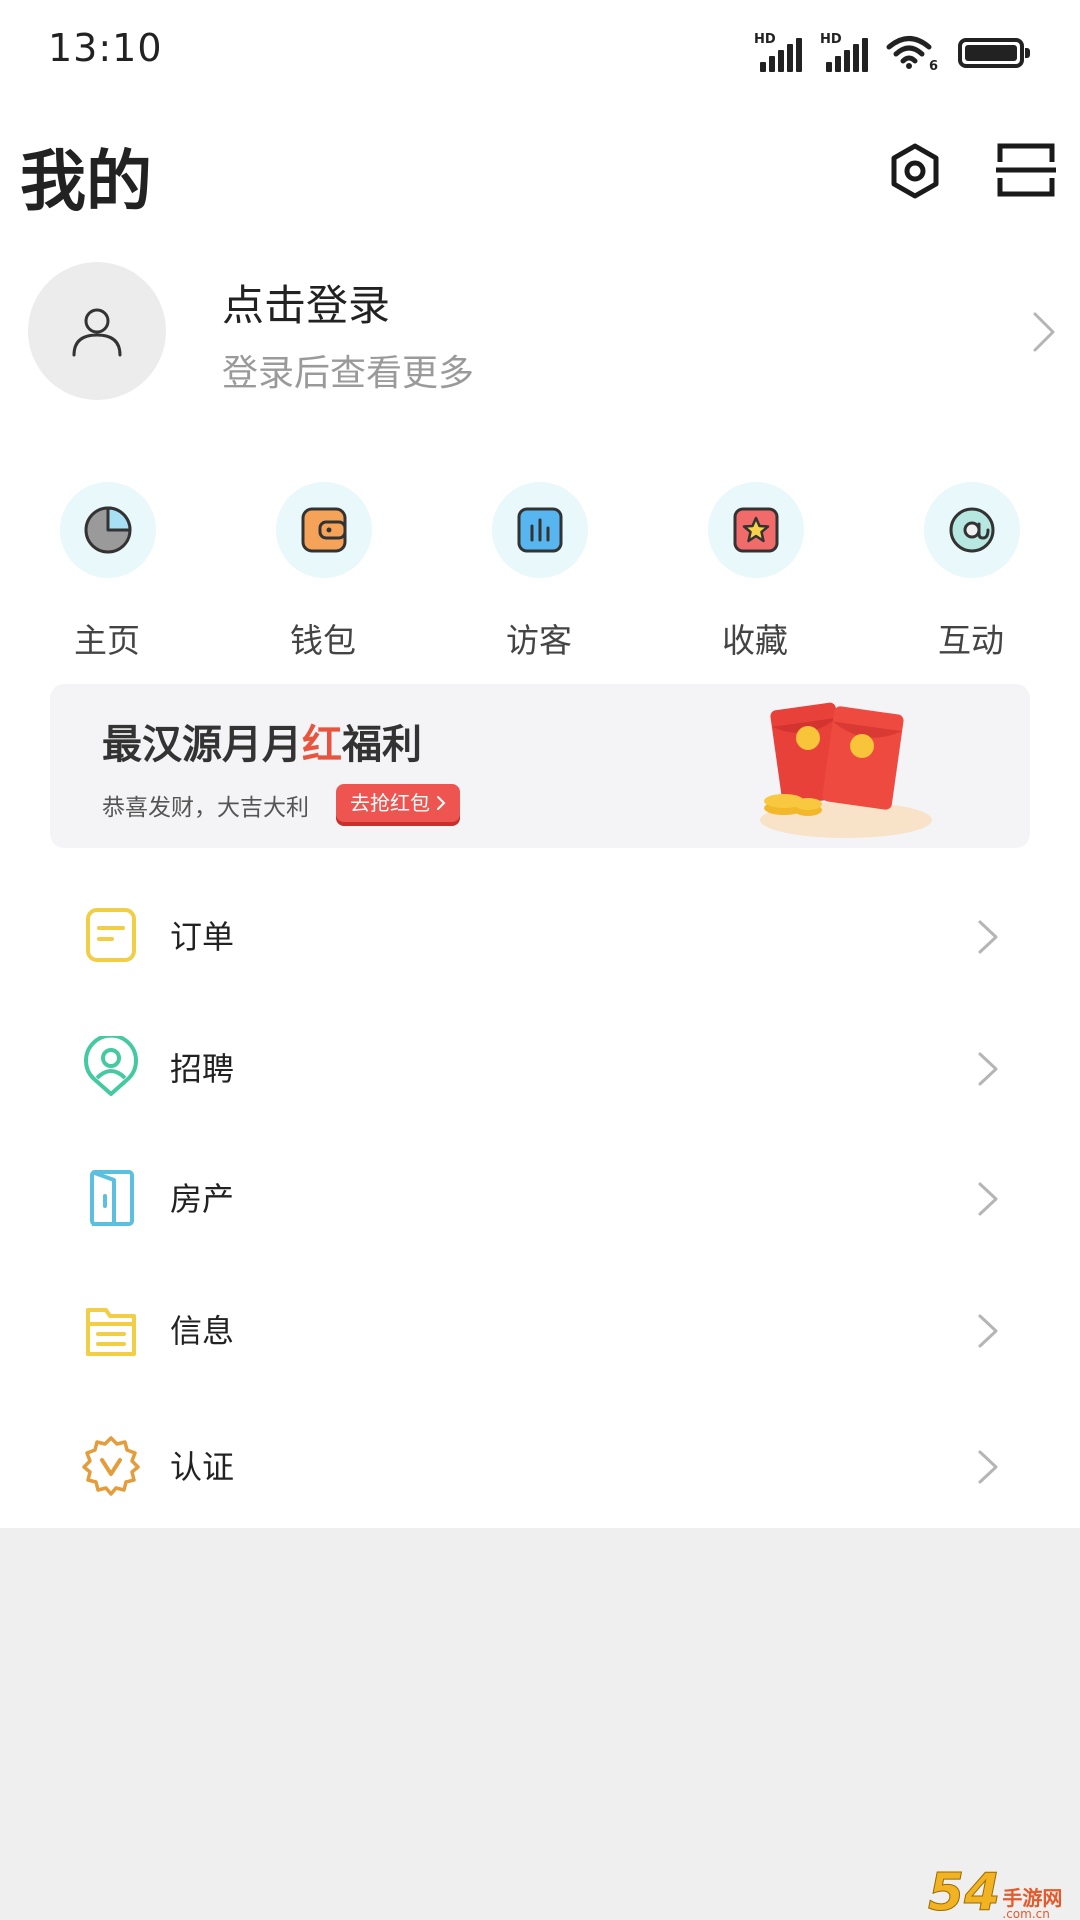 This screenshot has height=1920, width=1080. I want to click on quick-action-label: 主页, so click(107, 640).